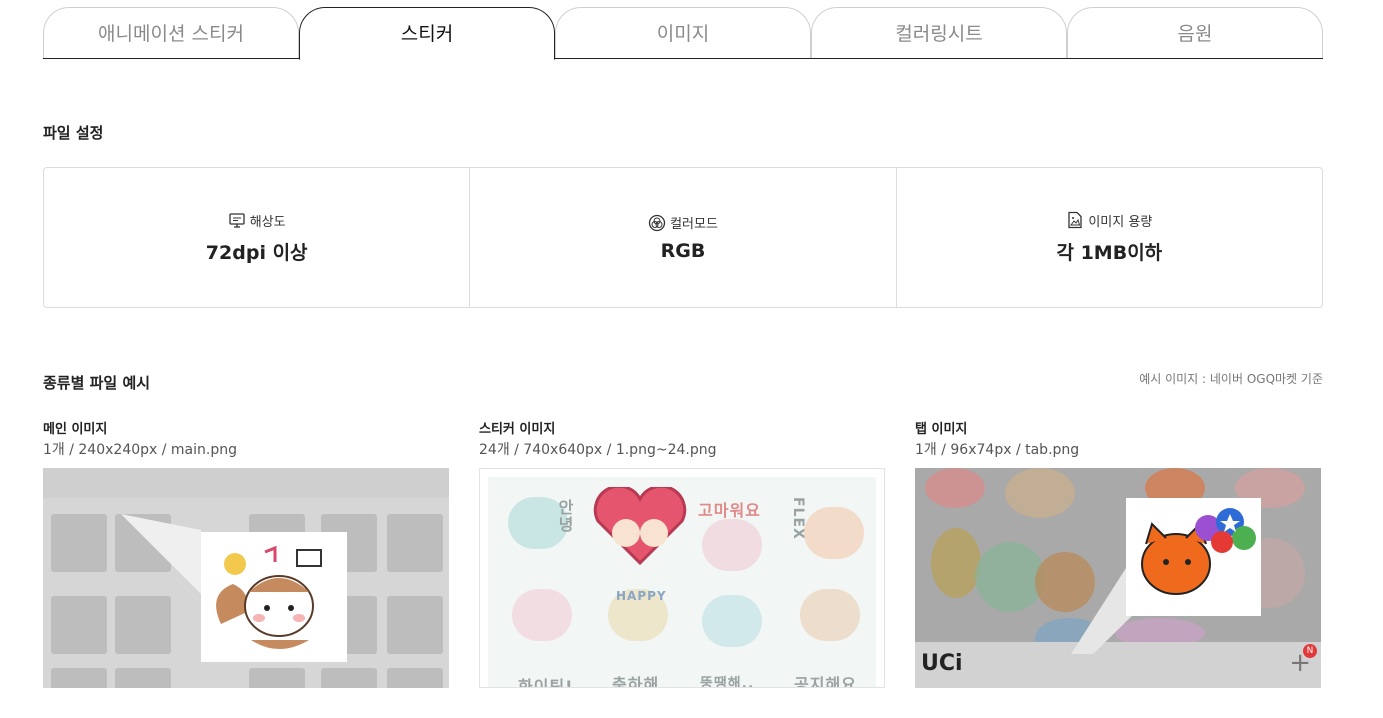  What do you see at coordinates (657, 222) in the screenshot?
I see `color-mode-icon` at bounding box center [657, 222].